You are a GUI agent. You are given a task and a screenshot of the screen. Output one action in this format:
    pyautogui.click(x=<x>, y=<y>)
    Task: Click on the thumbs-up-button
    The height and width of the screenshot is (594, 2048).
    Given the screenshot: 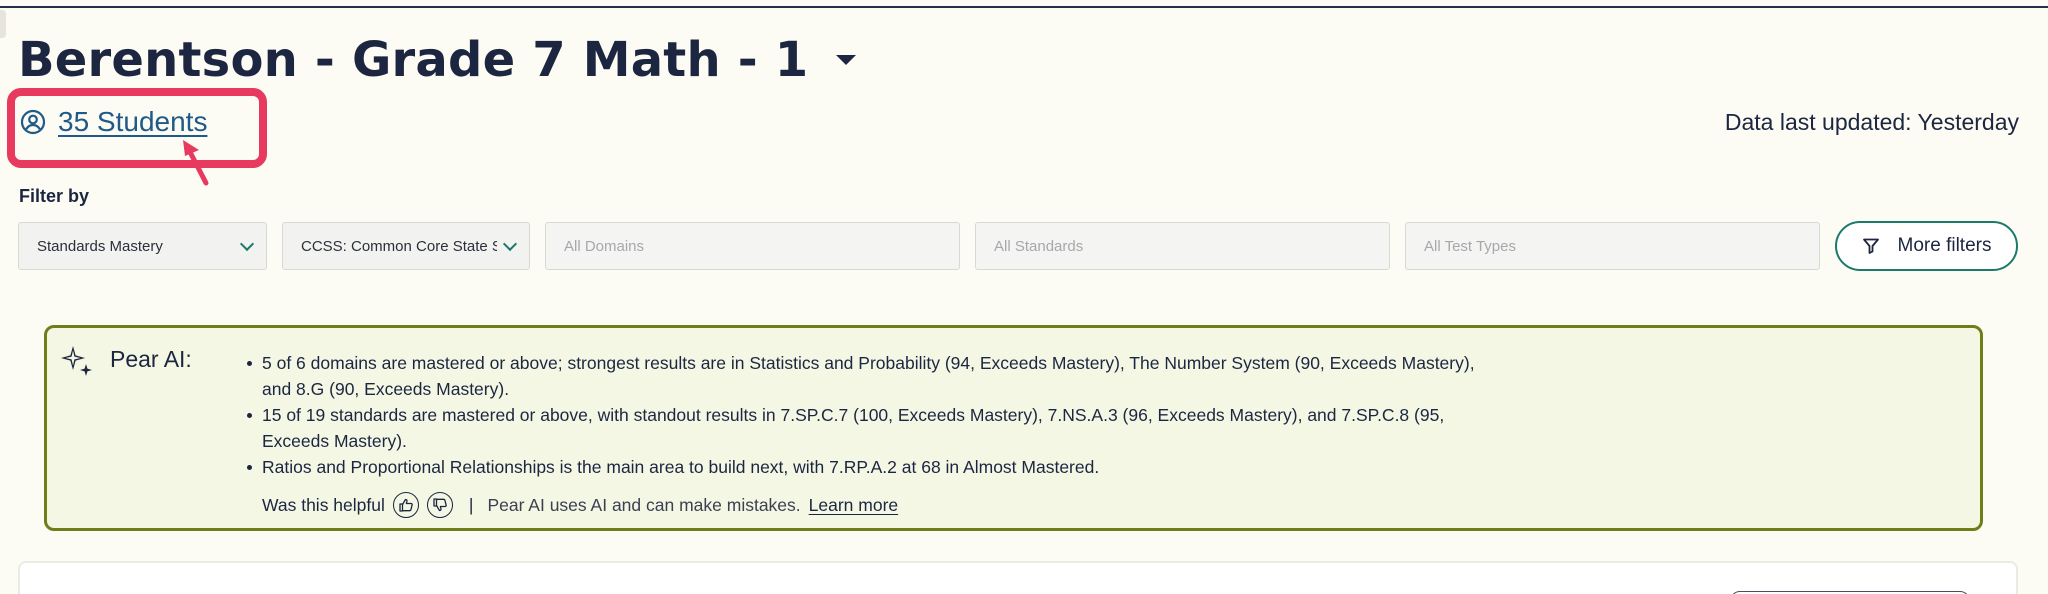 What is the action you would take?
    pyautogui.click(x=405, y=505)
    